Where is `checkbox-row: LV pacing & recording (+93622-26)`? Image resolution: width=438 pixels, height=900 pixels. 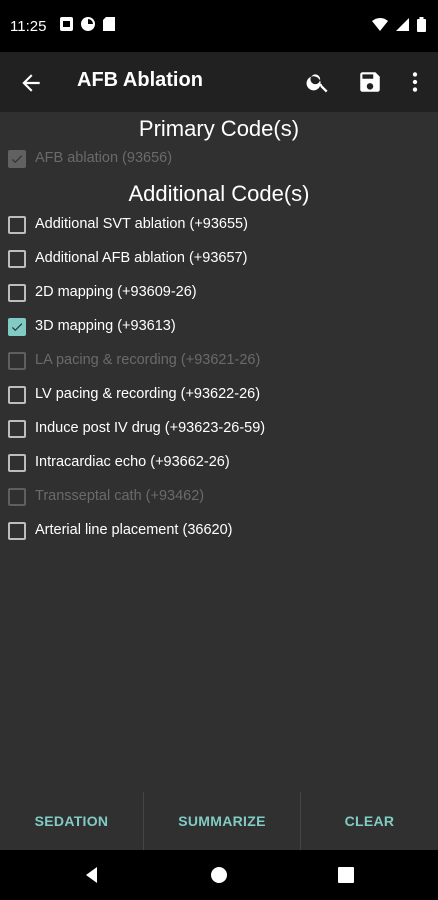 checkbox-row: LV pacing & recording (+93622-26) is located at coordinates (219, 395).